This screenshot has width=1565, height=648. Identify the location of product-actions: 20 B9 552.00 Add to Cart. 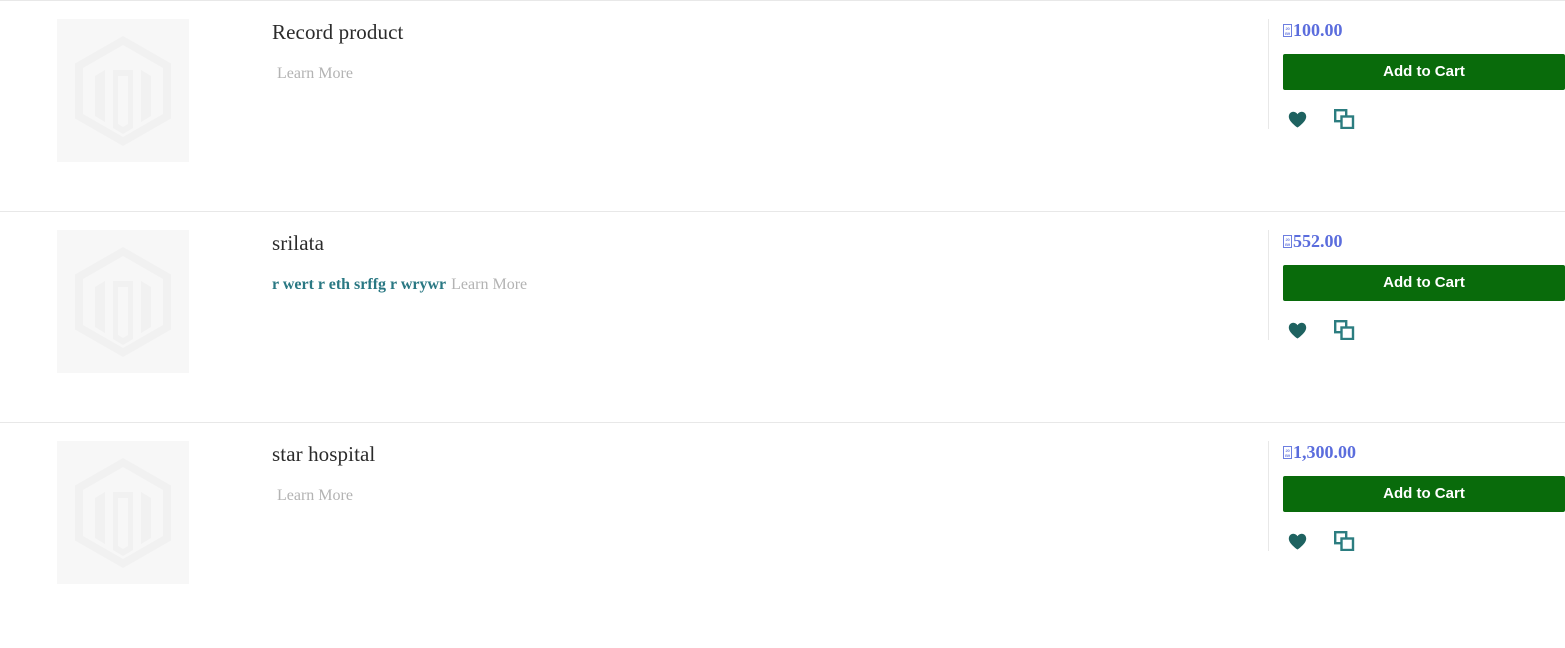
(1416, 285).